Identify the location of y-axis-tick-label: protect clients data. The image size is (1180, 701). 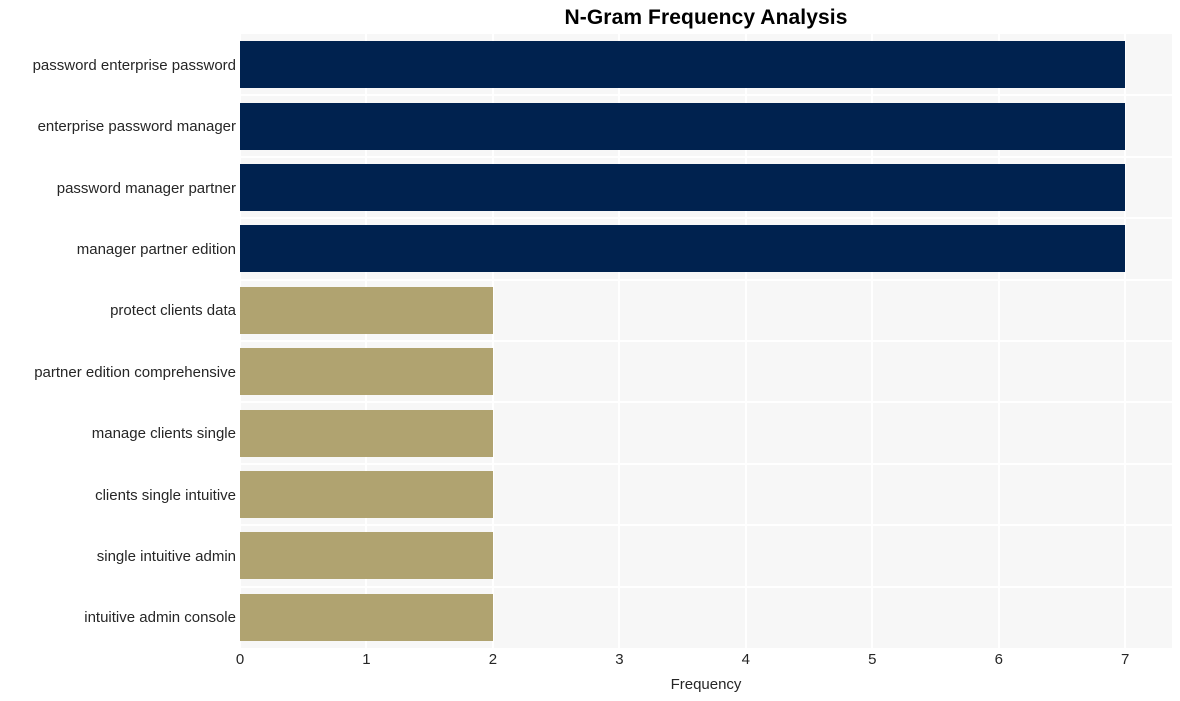
(173, 311).